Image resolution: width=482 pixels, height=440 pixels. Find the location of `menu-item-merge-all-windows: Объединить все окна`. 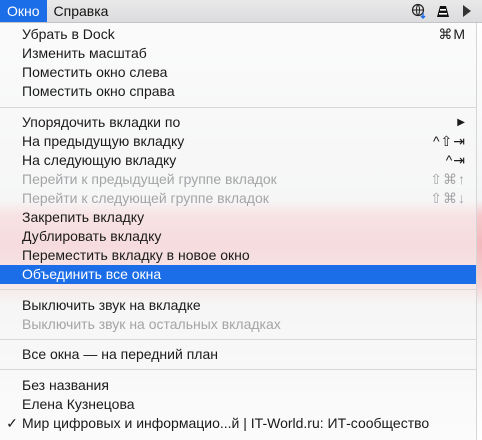

menu-item-merge-all-windows: Объединить все окна is located at coordinates (238, 274).